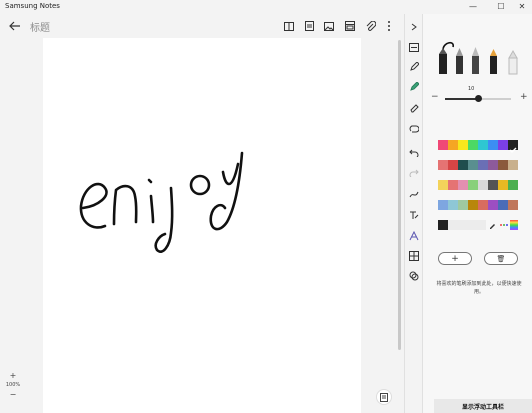 The width and height of the screenshot is (532, 413). What do you see at coordinates (443, 225) in the screenshot?
I see `custom-color-swatch` at bounding box center [443, 225].